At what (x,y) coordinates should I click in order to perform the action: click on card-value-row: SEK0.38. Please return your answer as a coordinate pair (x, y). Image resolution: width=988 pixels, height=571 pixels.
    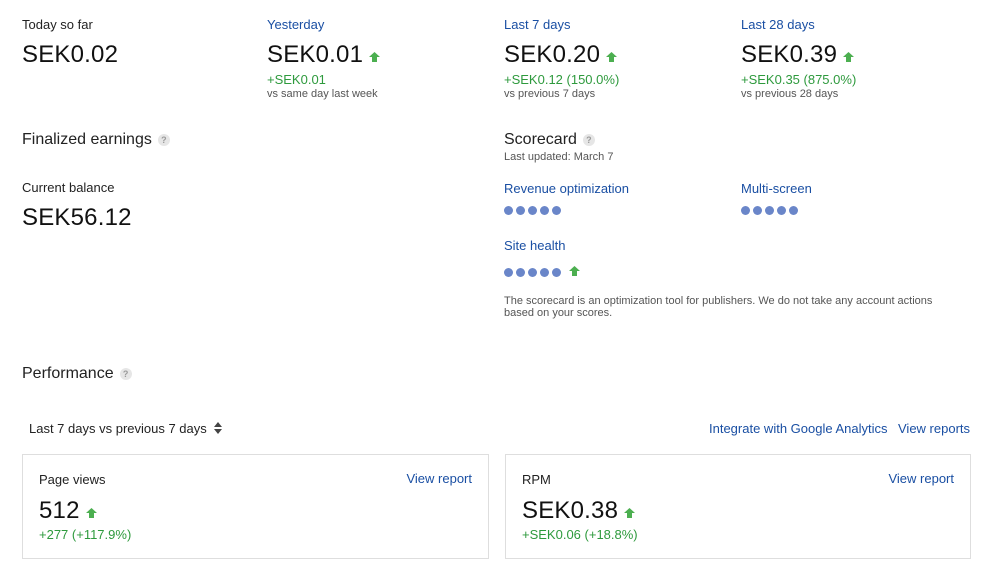
    Looking at the image, I should click on (579, 511).